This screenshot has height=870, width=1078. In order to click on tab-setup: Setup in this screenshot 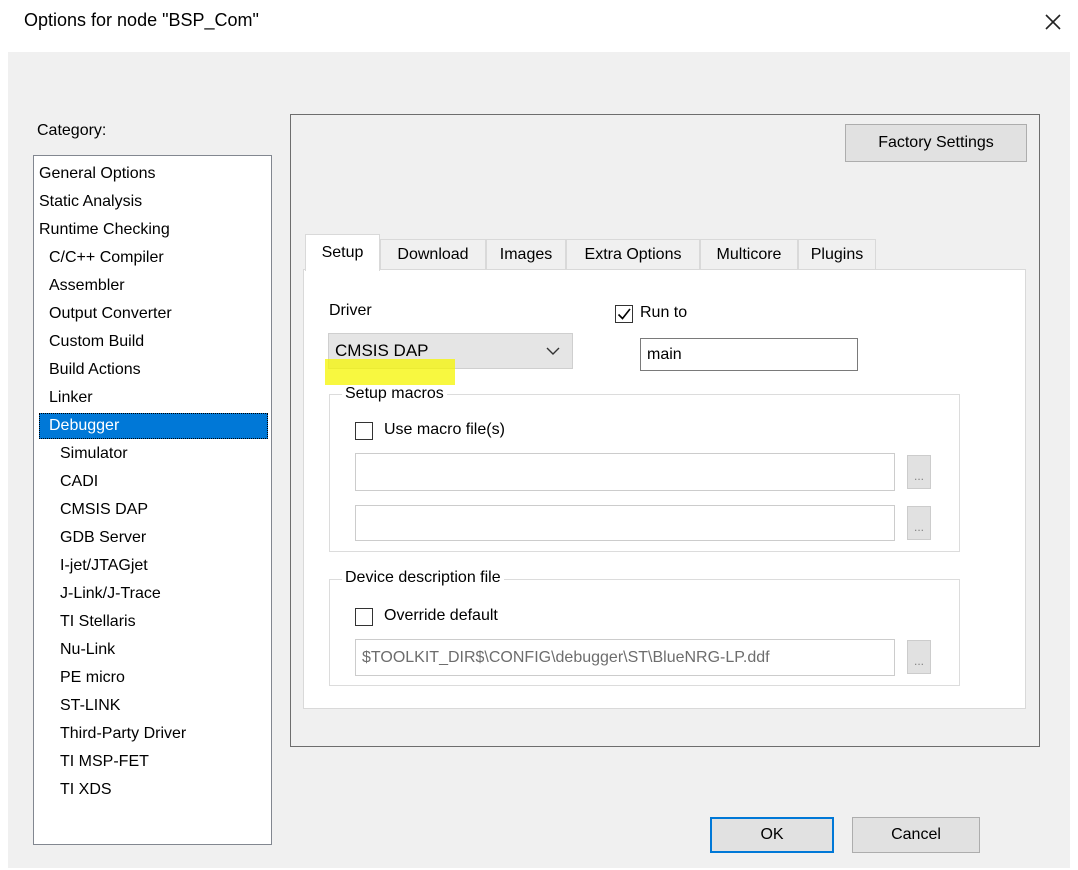, I will do `click(342, 252)`.